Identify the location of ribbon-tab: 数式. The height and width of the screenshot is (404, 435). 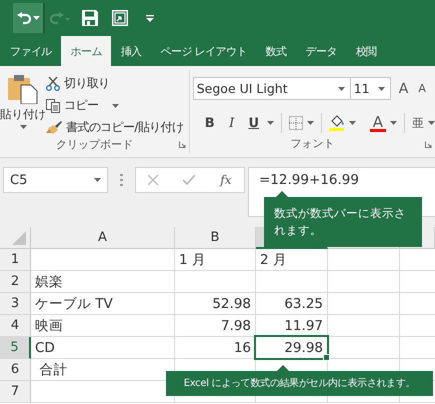
(276, 51).